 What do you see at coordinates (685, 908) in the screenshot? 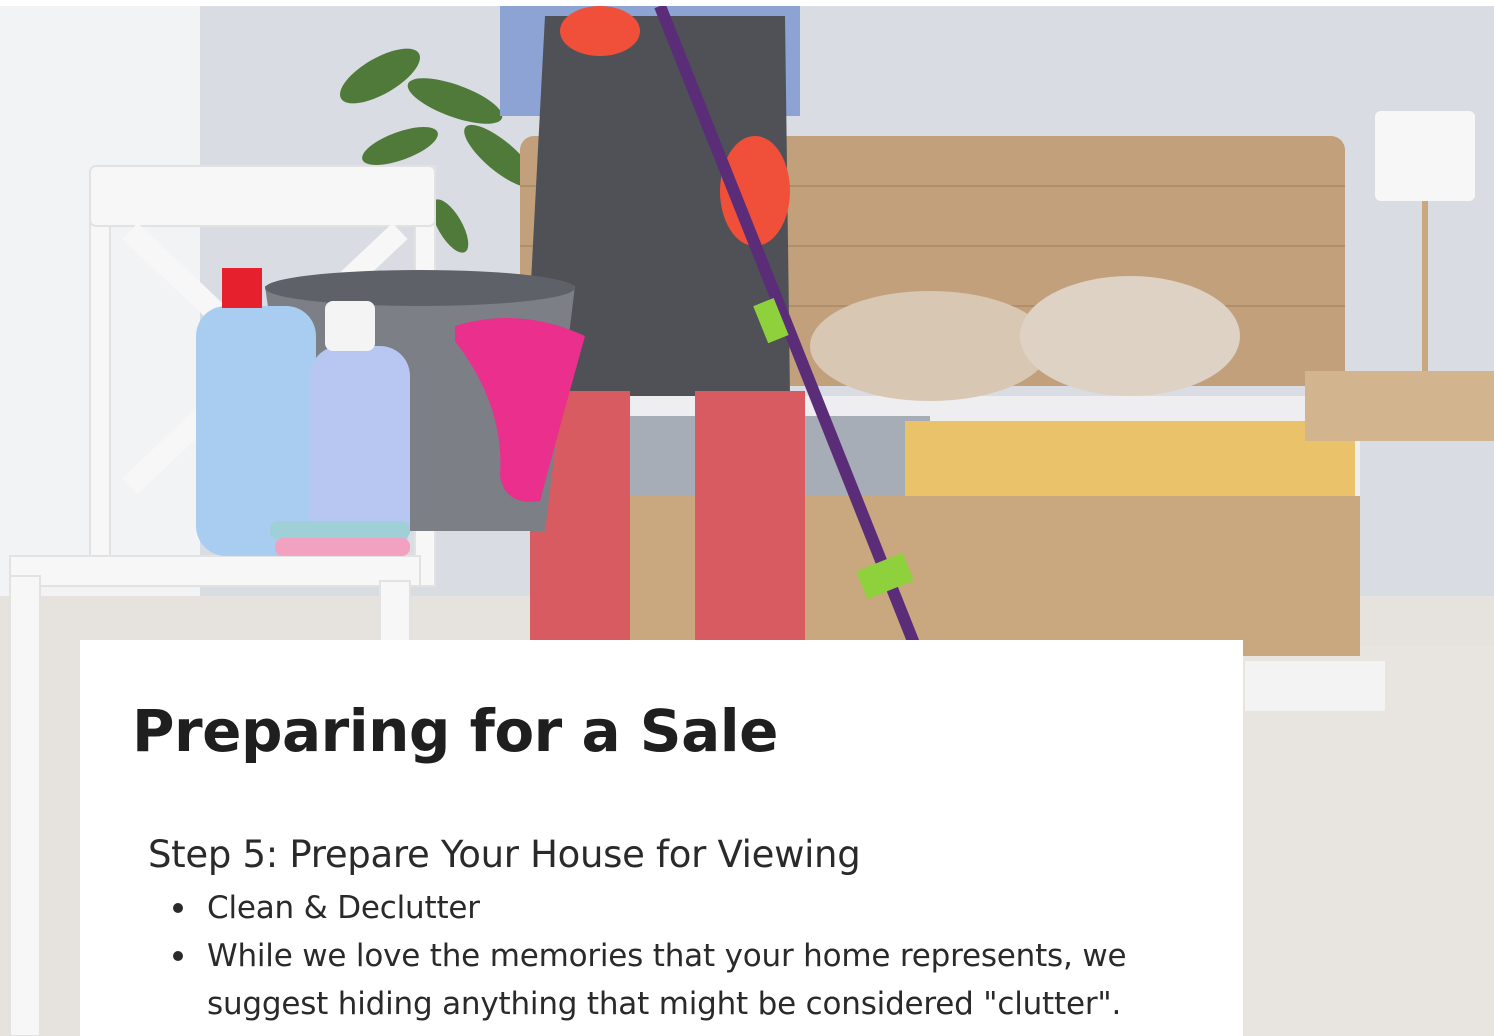
I see `list-item: Clean & Declutter` at bounding box center [685, 908].